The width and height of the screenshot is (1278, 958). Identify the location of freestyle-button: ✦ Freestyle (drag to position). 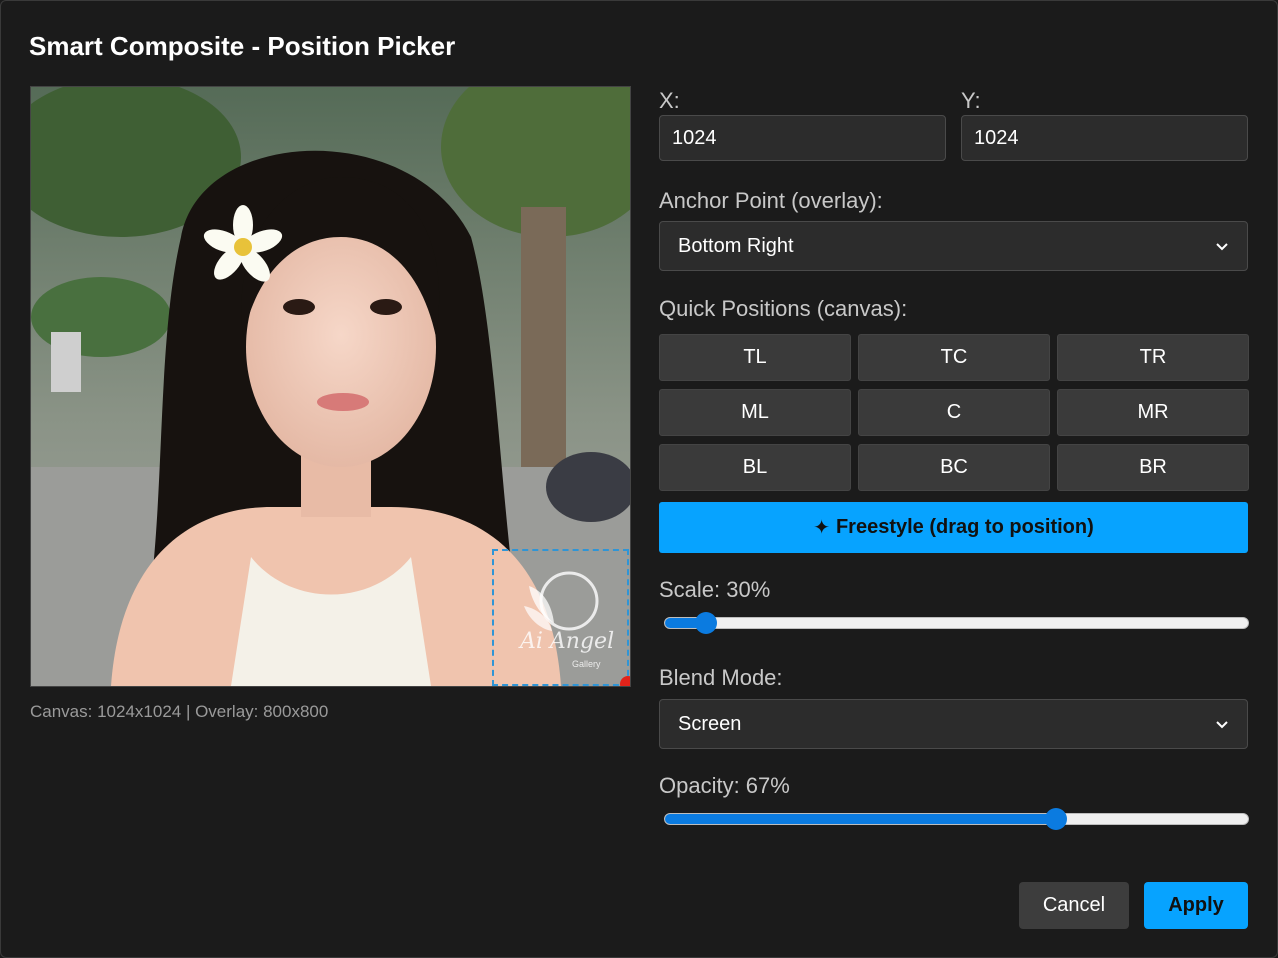
(953, 527).